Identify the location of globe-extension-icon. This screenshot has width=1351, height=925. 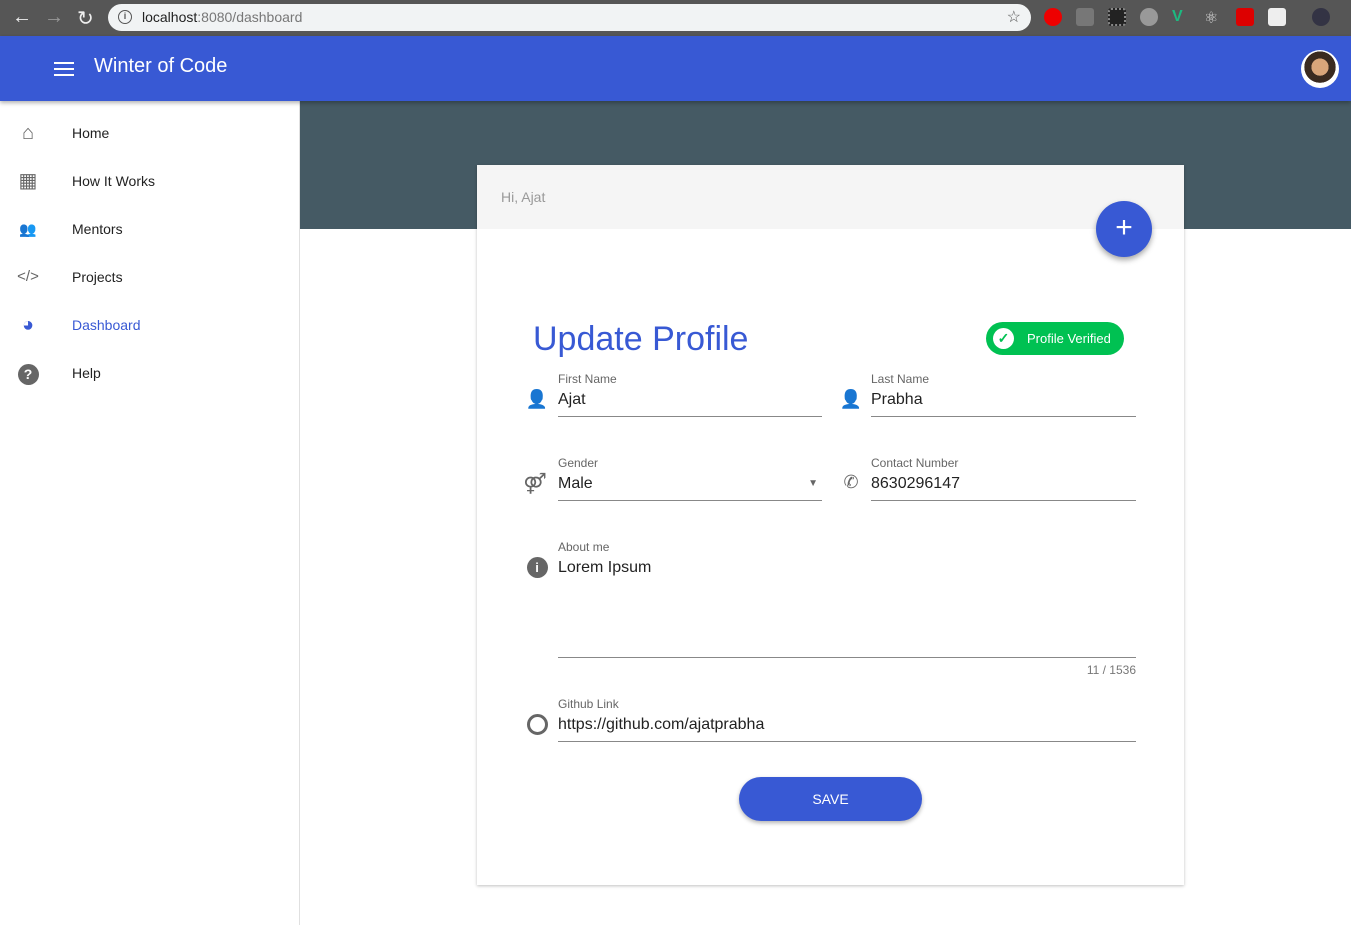
(1149, 17).